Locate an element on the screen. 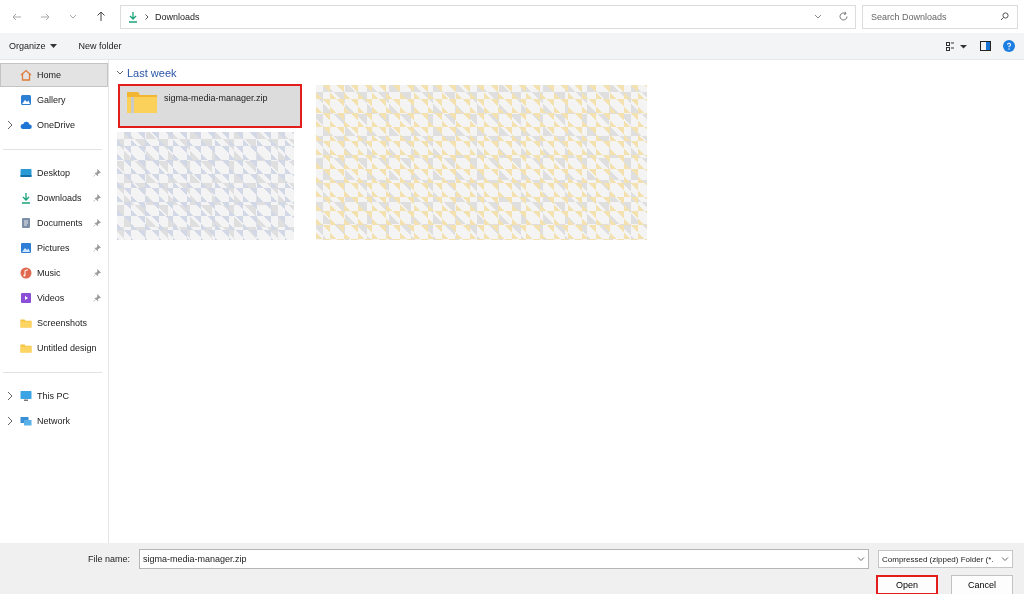  sidebar-item: Pictures is located at coordinates (54, 248).